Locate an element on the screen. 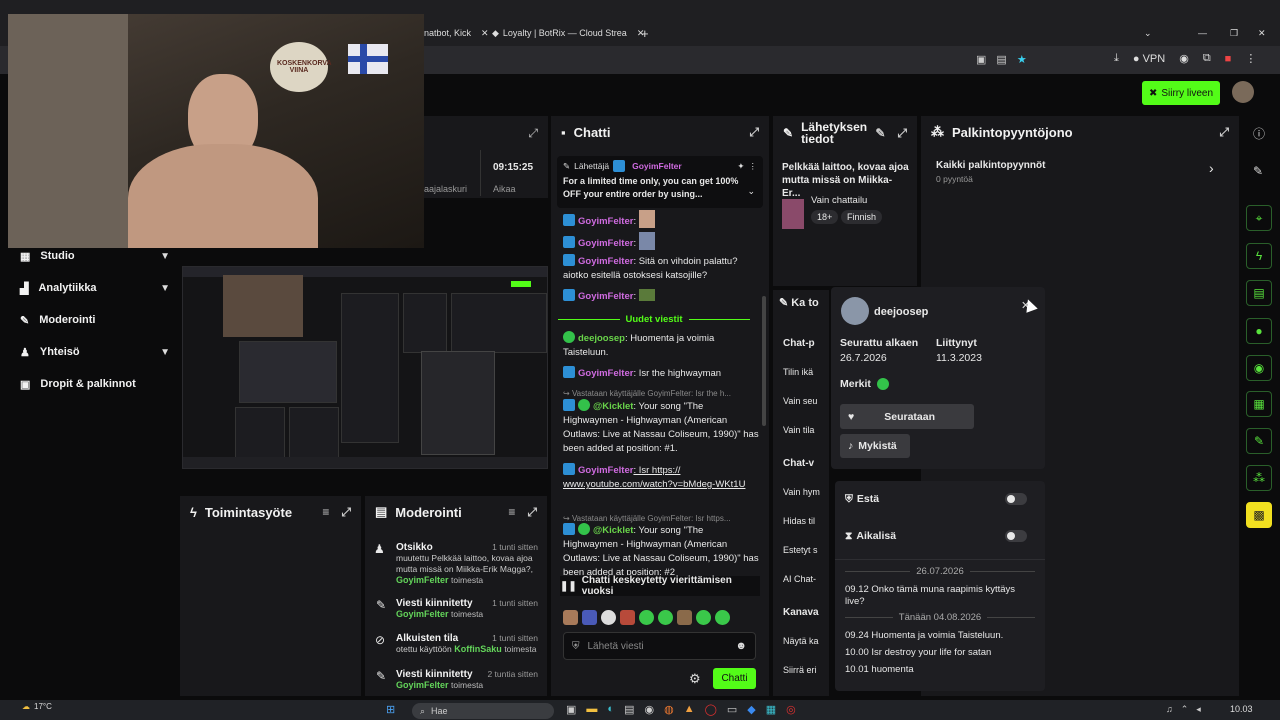 The width and height of the screenshot is (1280, 720). bookmark-star-icon: ★ is located at coordinates (1022, 59).